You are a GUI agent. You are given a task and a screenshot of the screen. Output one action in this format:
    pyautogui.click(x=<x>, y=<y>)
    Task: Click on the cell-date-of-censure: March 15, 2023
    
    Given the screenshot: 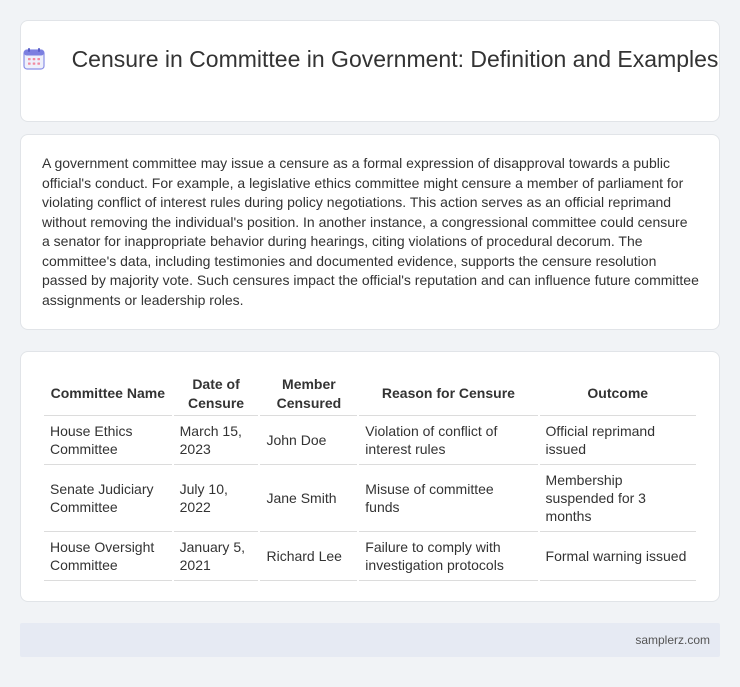 What is the action you would take?
    pyautogui.click(x=216, y=440)
    